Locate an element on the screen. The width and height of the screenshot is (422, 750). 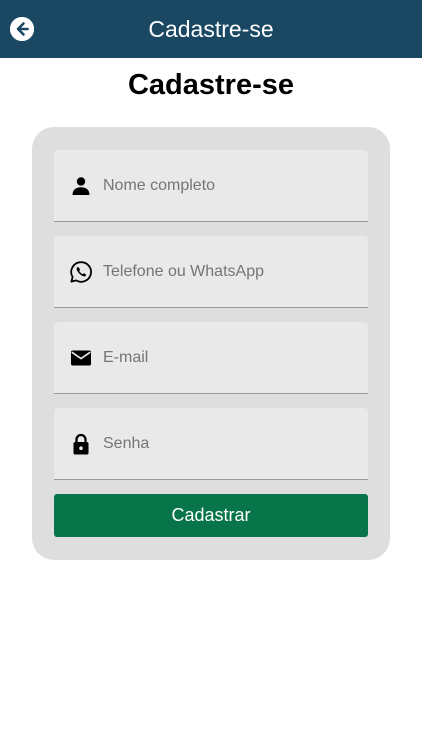
back-button is located at coordinates (22, 29).